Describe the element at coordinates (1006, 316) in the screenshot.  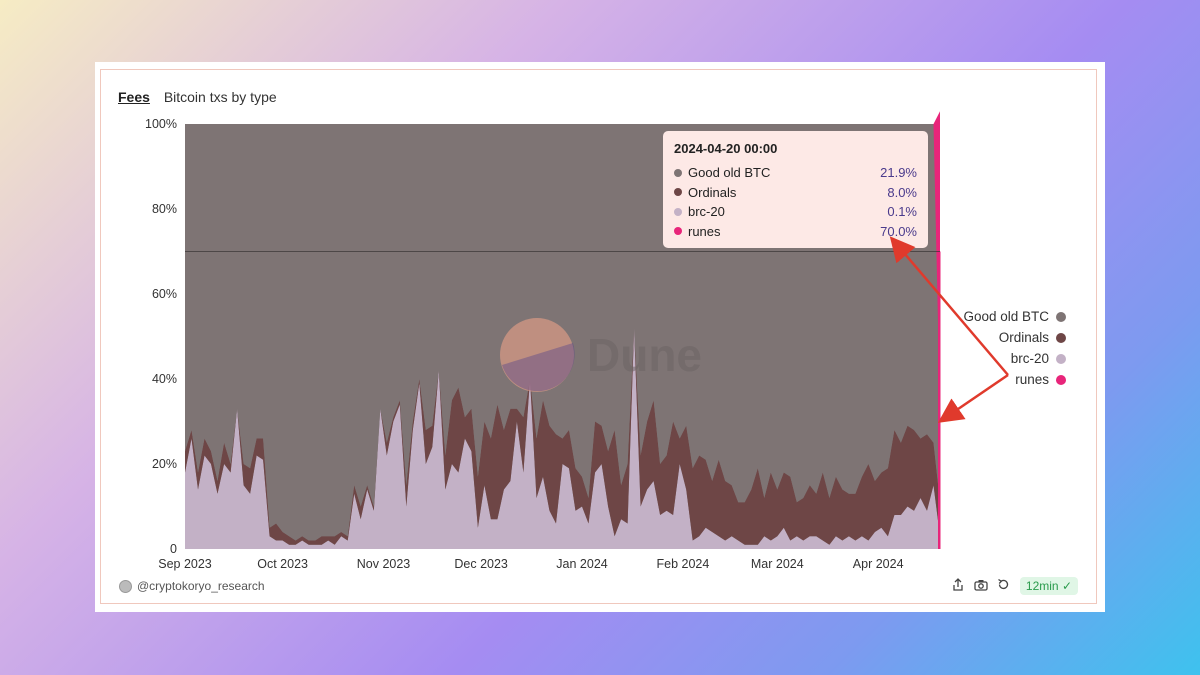
I see `legend-label: Good old BTC` at that location.